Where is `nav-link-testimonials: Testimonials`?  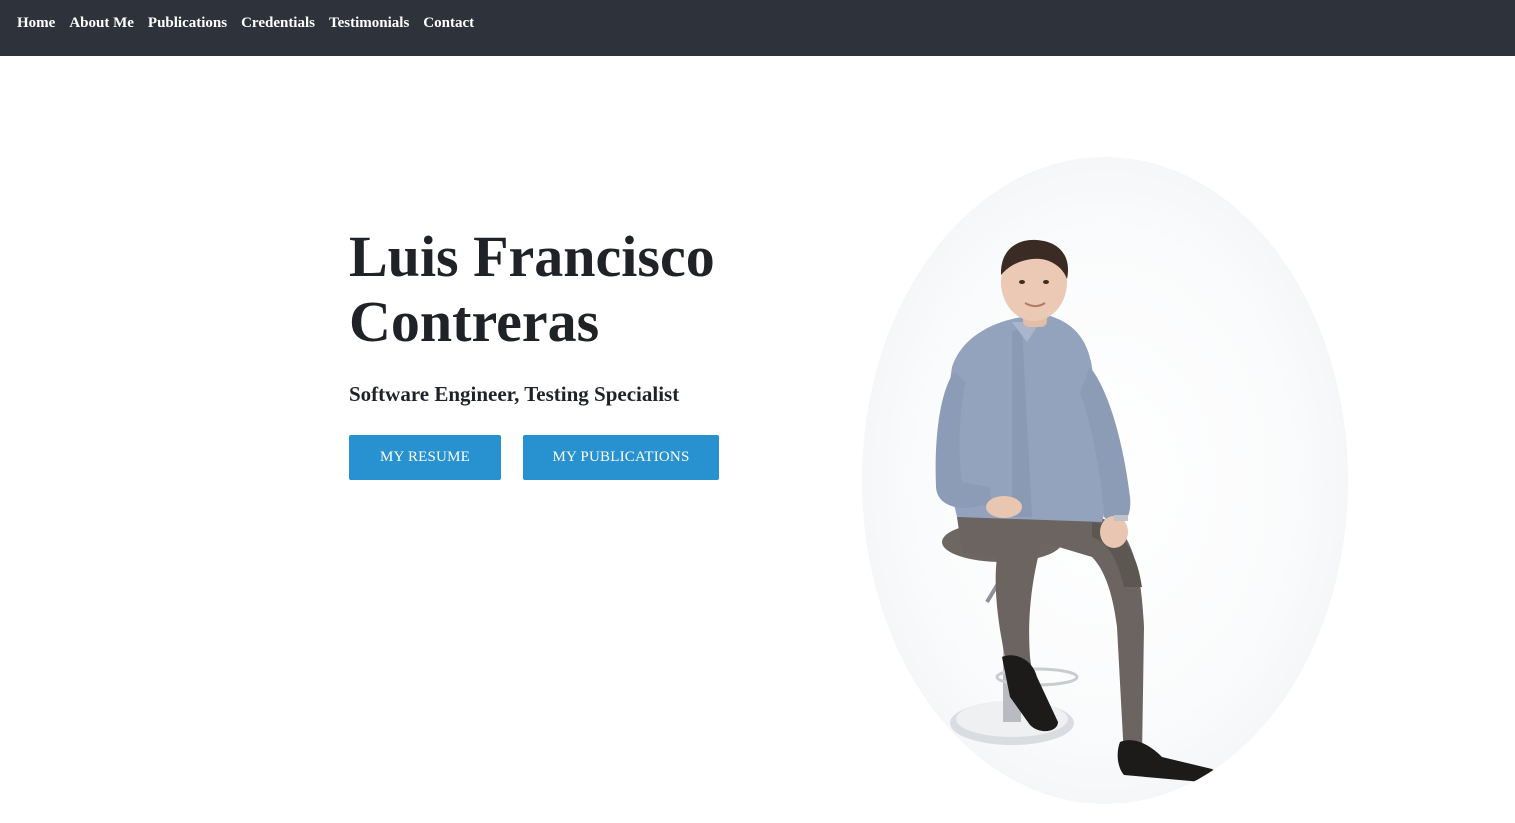
nav-link-testimonials: Testimonials is located at coordinates (369, 23).